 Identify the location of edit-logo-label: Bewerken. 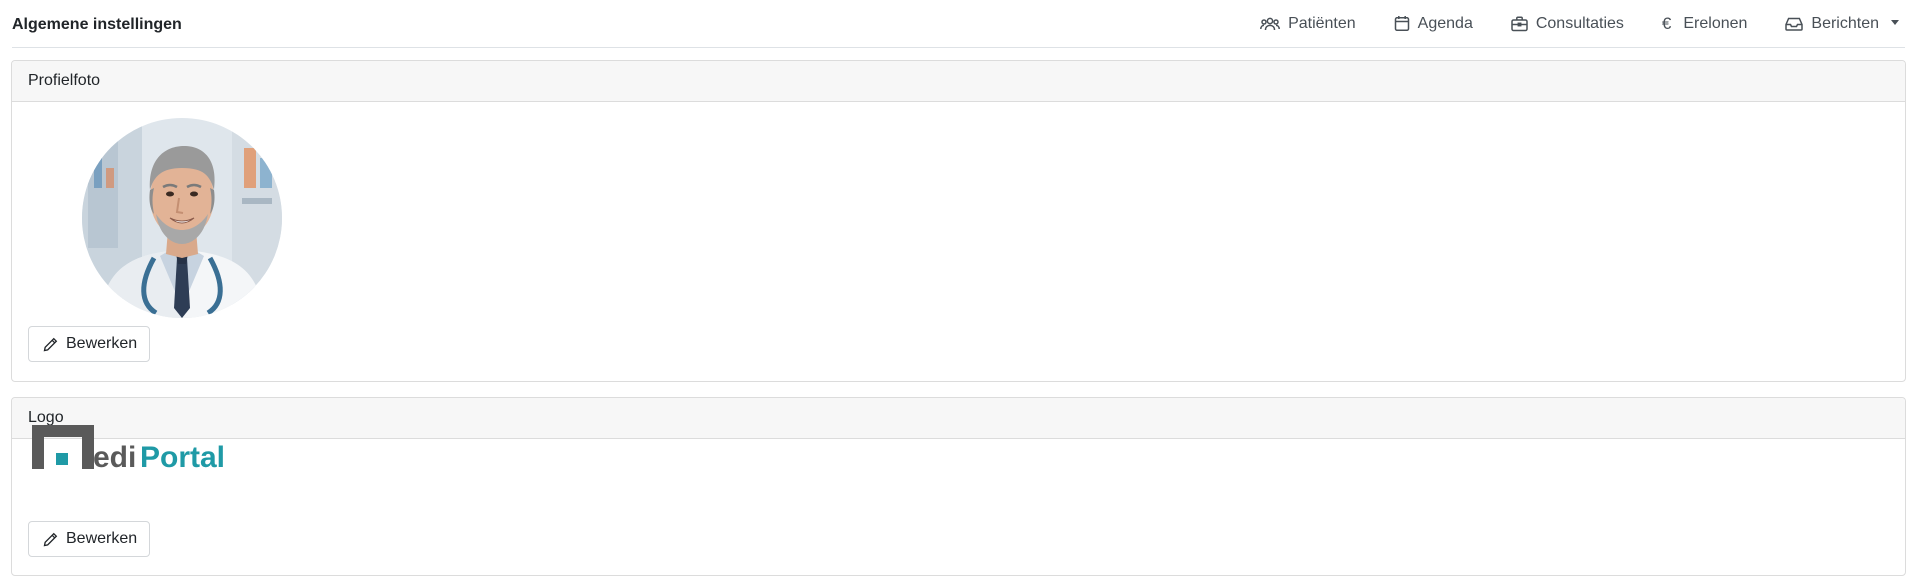
(102, 538).